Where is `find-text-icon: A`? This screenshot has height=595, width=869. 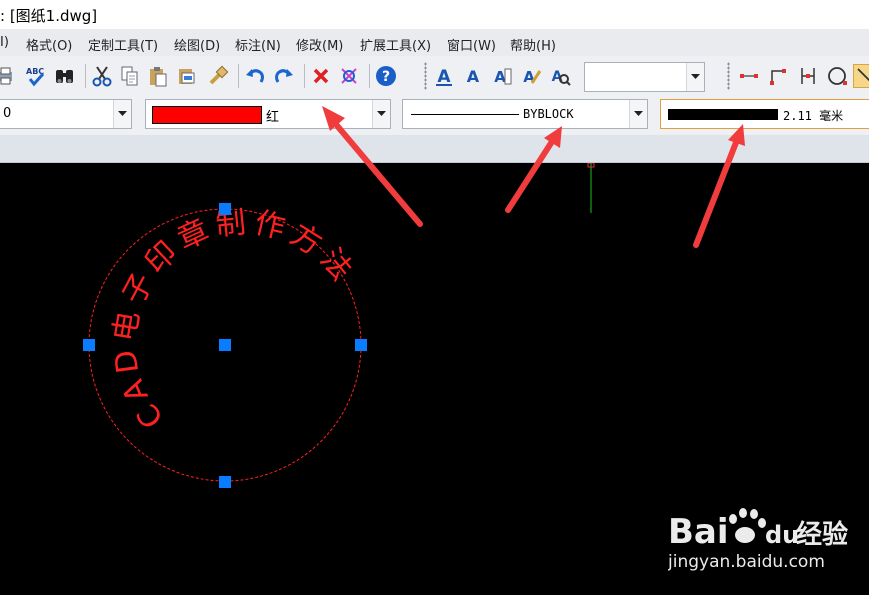 find-text-icon: A is located at coordinates (560, 76).